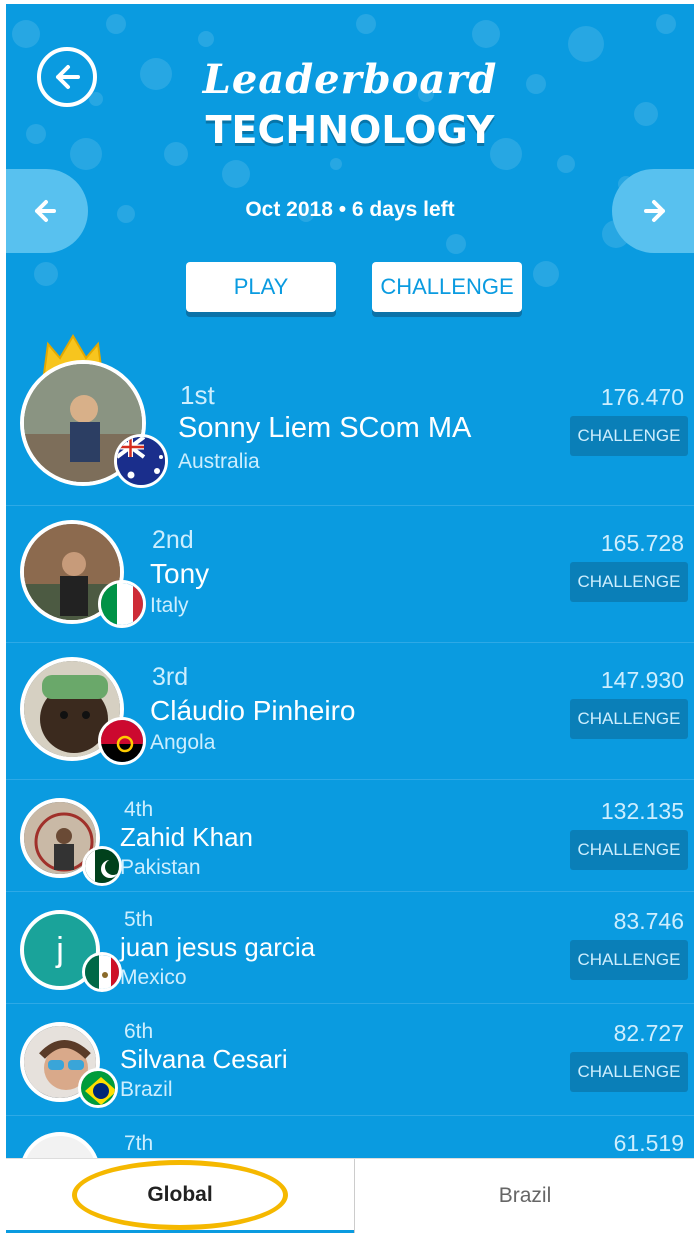  I want to click on player-name: Zahid Khan, so click(186, 837).